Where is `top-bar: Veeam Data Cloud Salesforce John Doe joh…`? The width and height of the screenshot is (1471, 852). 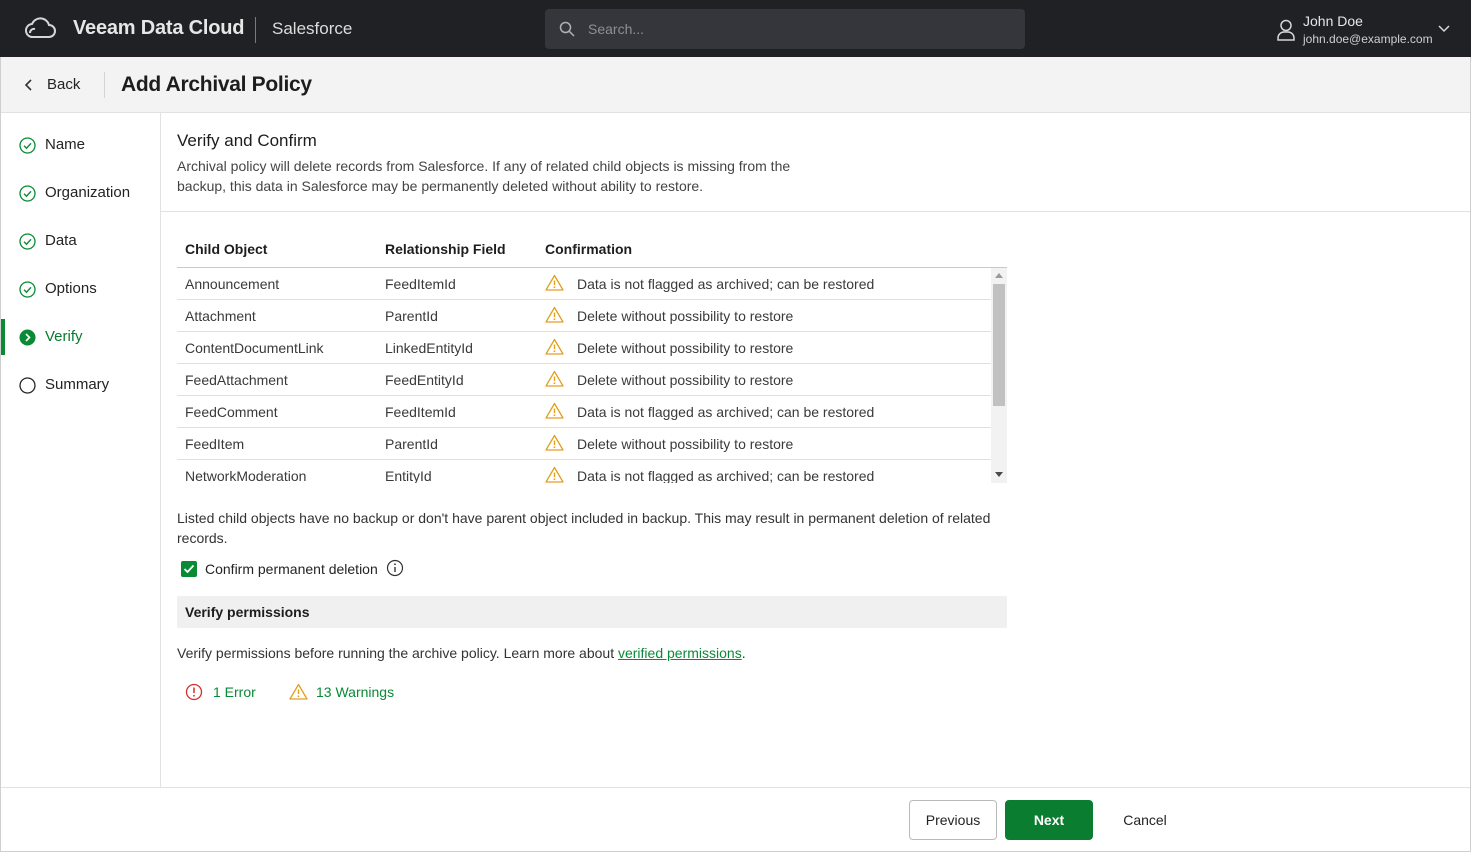
top-bar: Veeam Data Cloud Salesforce John Doe joh… is located at coordinates (735, 28).